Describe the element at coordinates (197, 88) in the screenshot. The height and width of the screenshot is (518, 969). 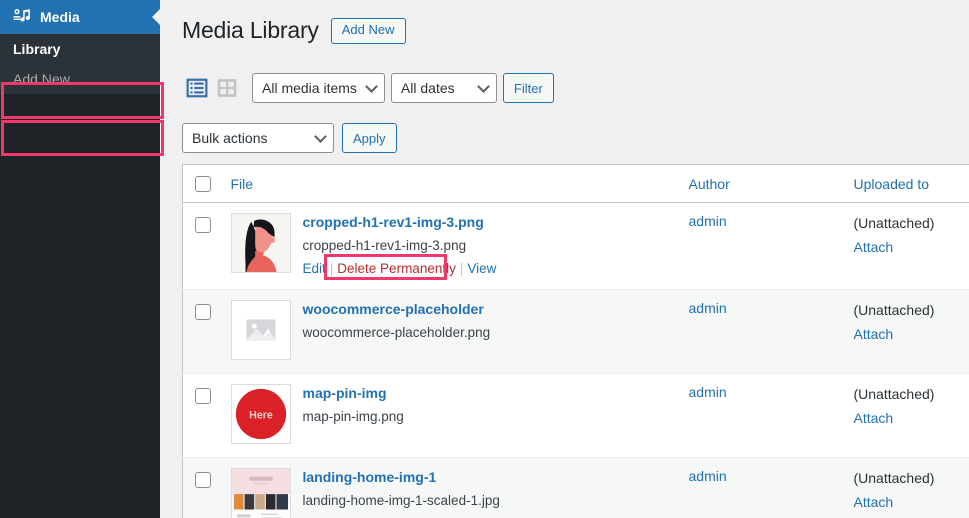
I see `list-view-icon` at that location.